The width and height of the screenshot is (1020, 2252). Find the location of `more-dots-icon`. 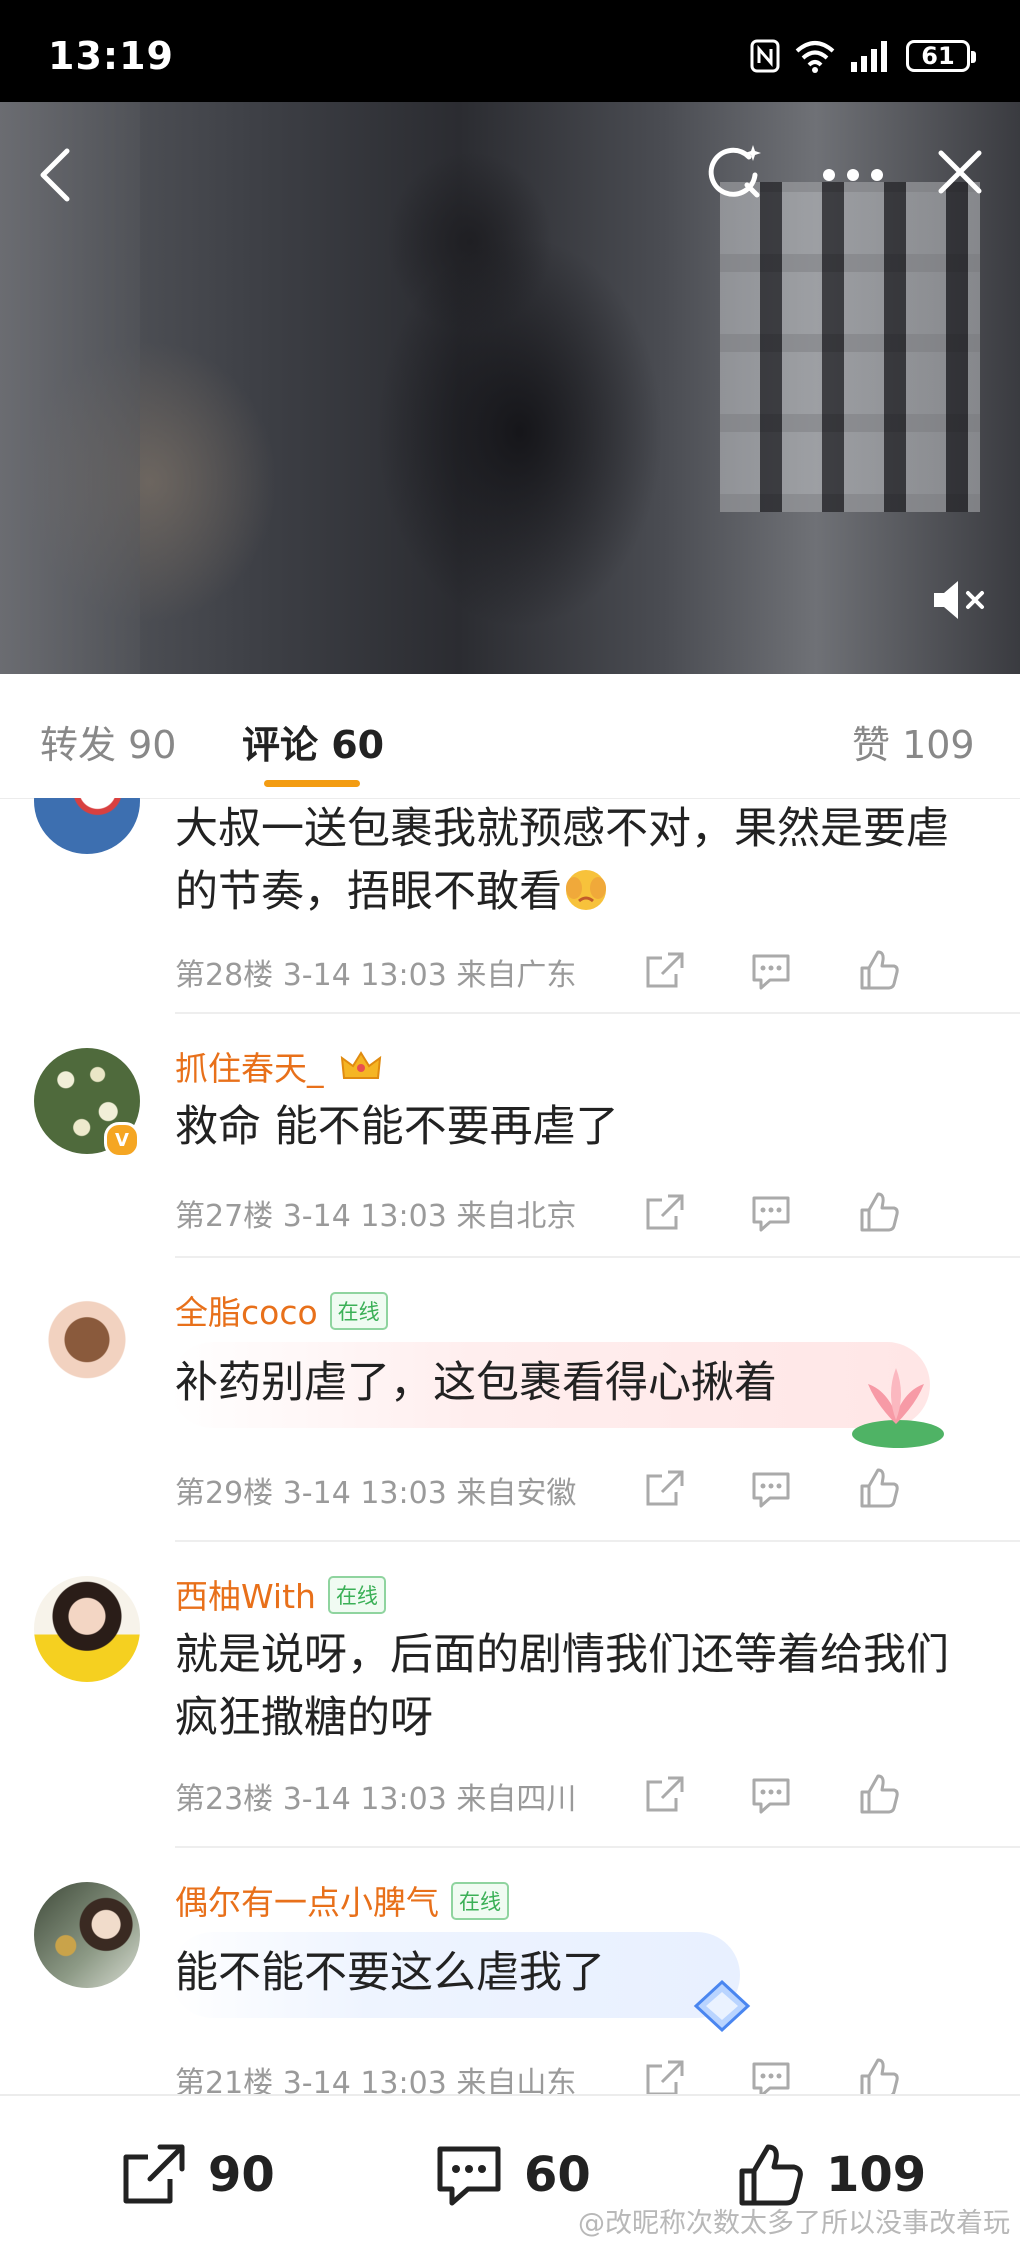

more-dots-icon is located at coordinates (853, 175).